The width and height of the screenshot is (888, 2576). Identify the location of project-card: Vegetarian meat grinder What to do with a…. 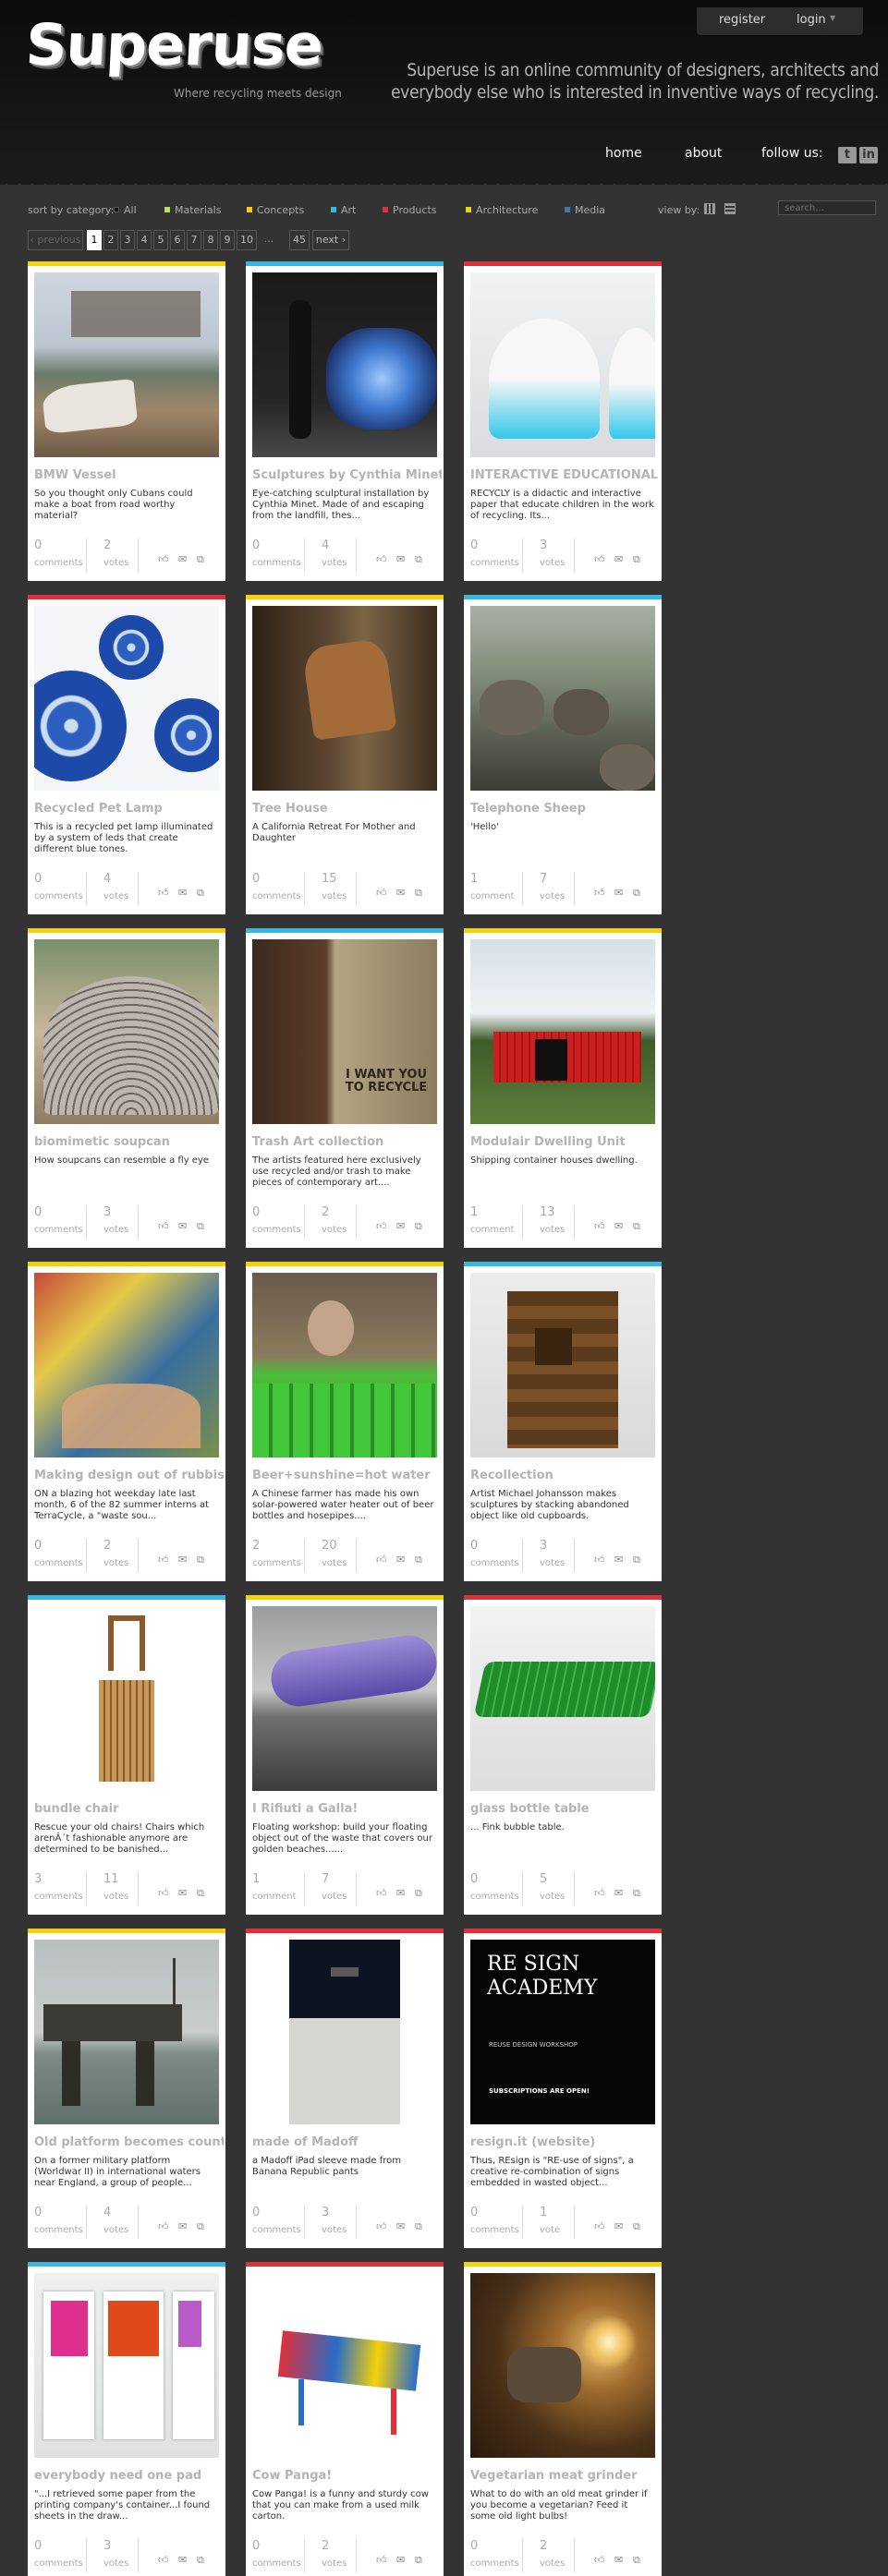
(563, 2419).